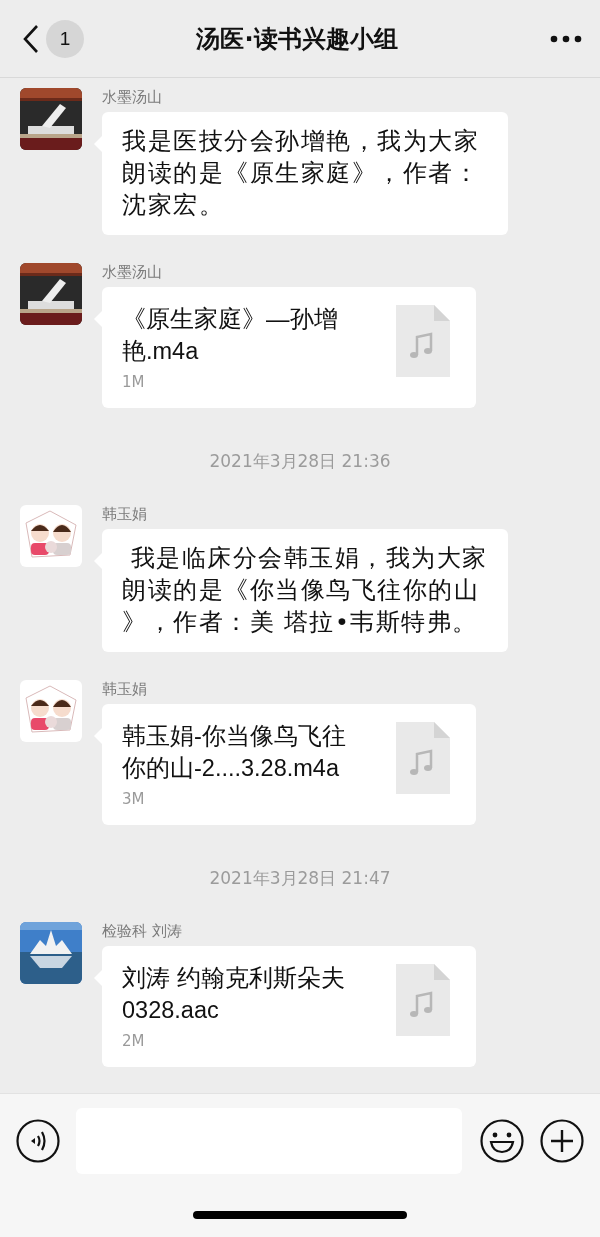 The image size is (600, 1237). I want to click on smiley-icon, so click(502, 1141).